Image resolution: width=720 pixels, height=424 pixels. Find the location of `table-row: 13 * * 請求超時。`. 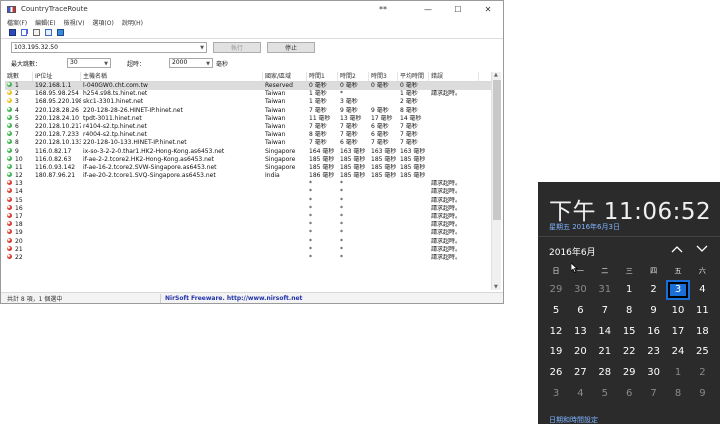

table-row: 13 * * 請求超時。 is located at coordinates (248, 184).